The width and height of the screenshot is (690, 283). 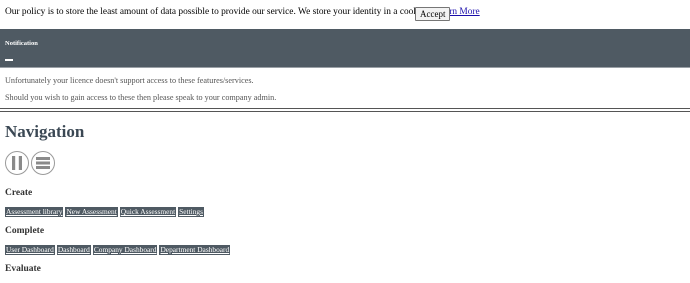 I want to click on new-assessment-link: New Assessment, so click(x=91, y=212).